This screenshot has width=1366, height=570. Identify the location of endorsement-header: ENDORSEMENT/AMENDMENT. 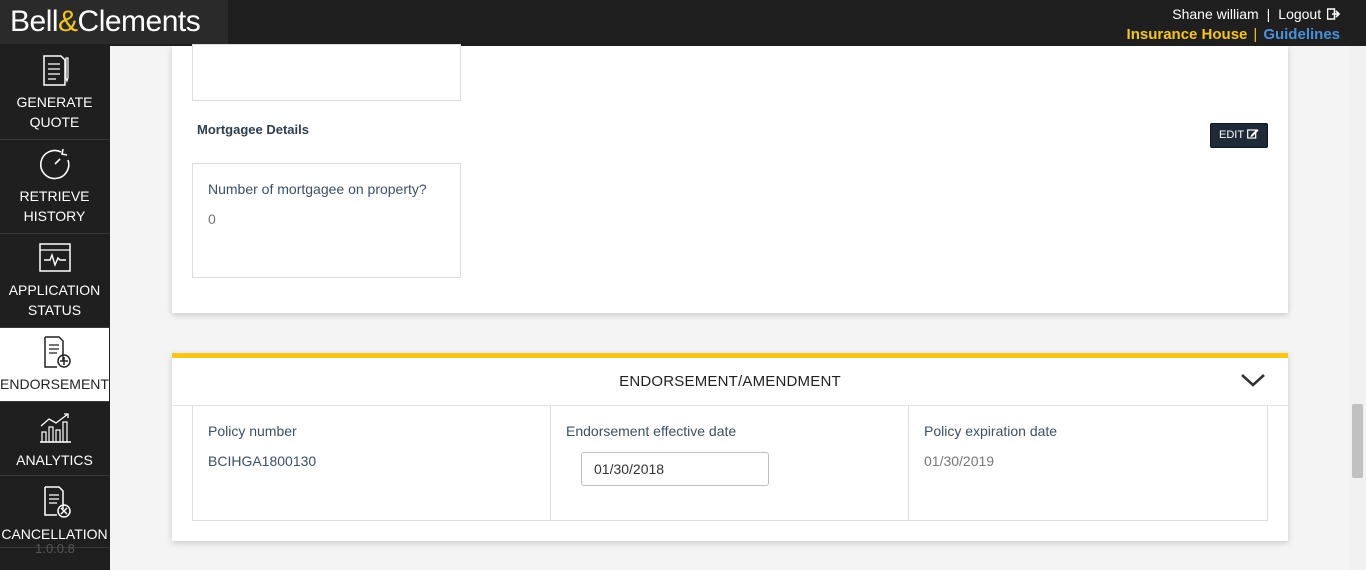
(730, 382).